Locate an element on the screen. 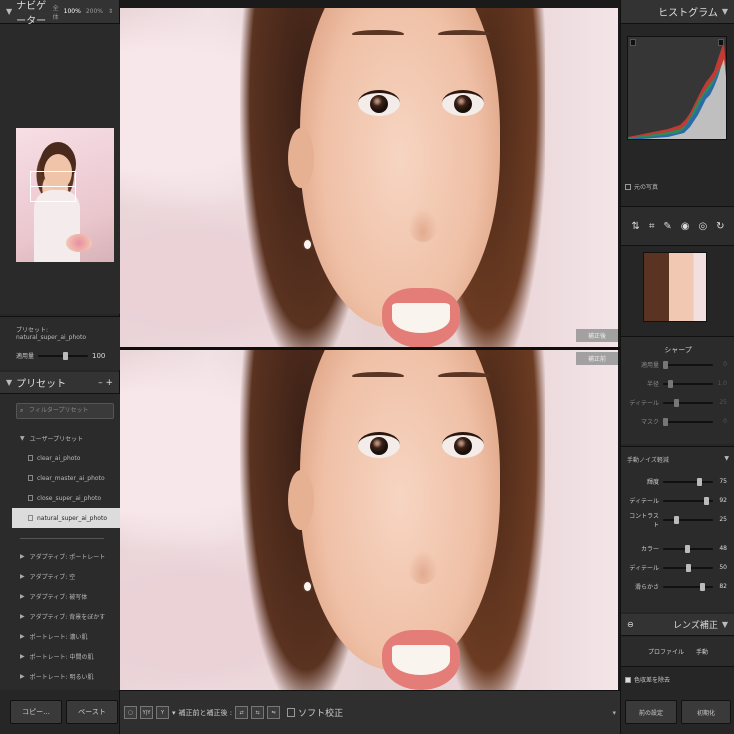 Image resolution: width=734 pixels, height=734 pixels. original-photo-toggle: 元の写真 is located at coordinates (641, 186).